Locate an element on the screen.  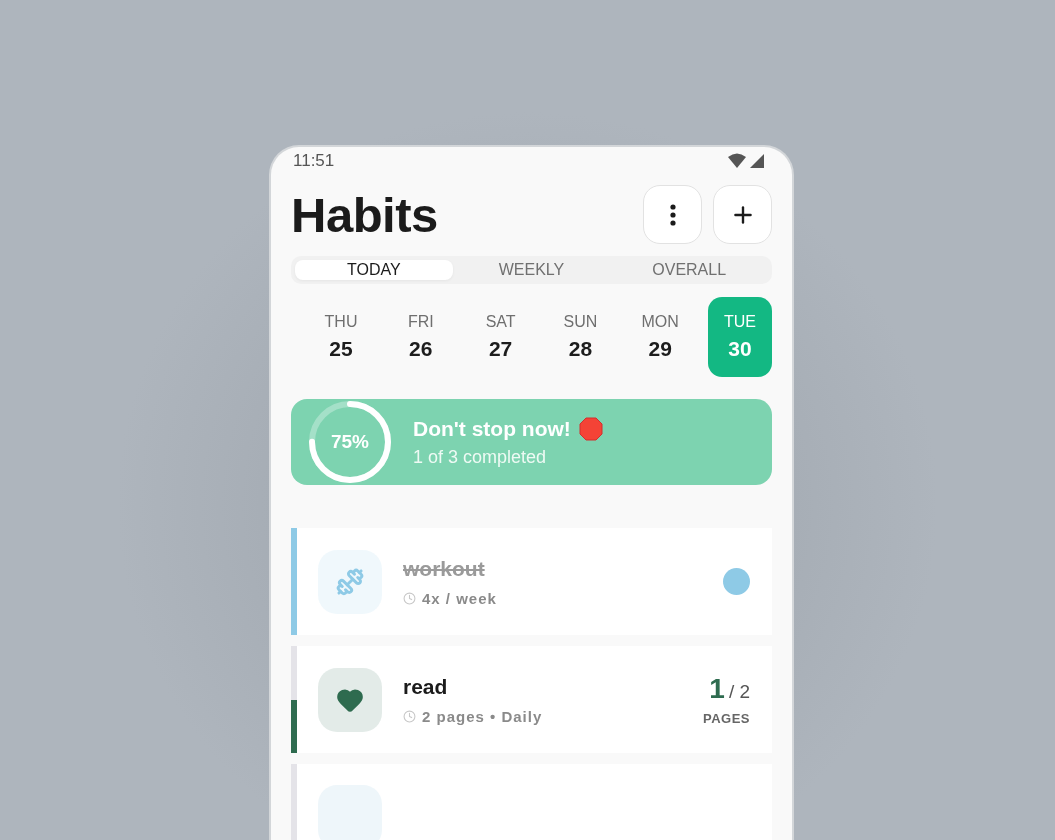
day-item: SAT 27 is located at coordinates (500, 337).